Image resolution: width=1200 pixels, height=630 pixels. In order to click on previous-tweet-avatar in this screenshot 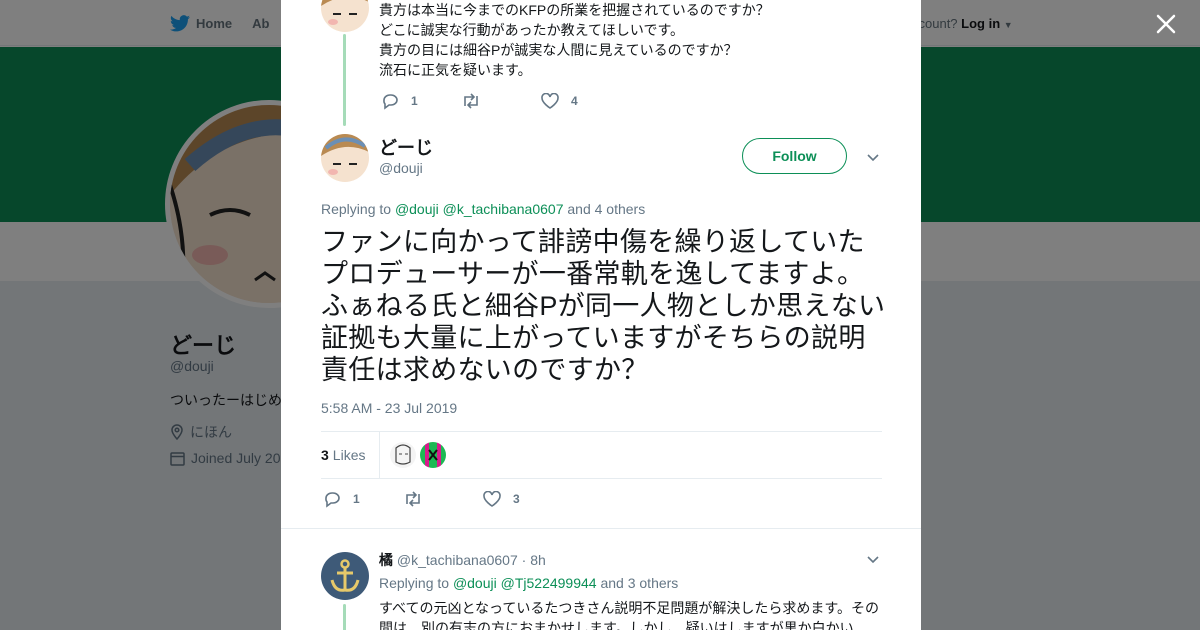, I will do `click(345, 16)`.